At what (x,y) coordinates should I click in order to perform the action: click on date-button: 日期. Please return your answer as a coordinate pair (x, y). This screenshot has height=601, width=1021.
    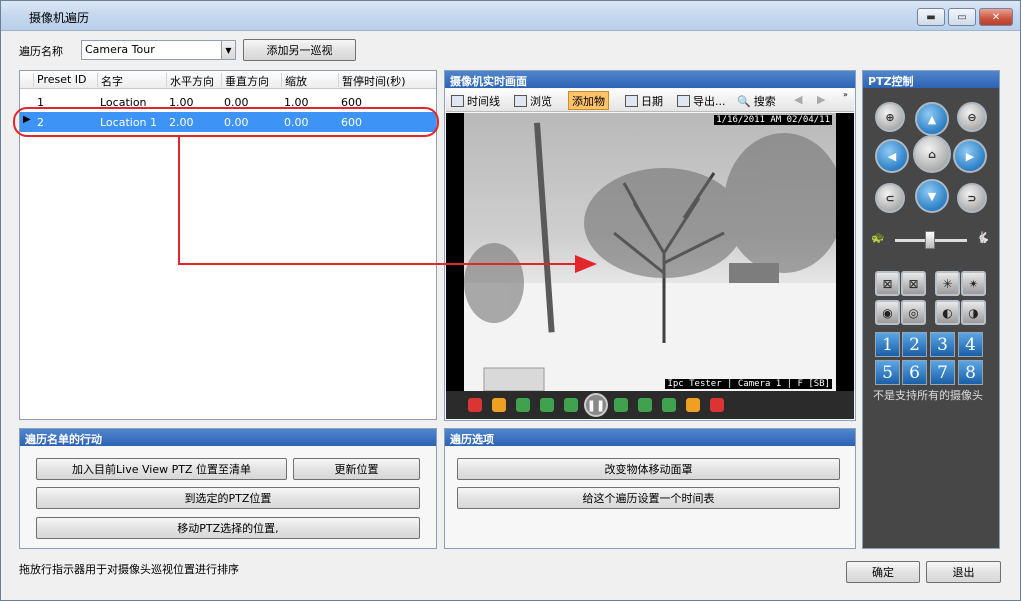
    Looking at the image, I should click on (644, 101).